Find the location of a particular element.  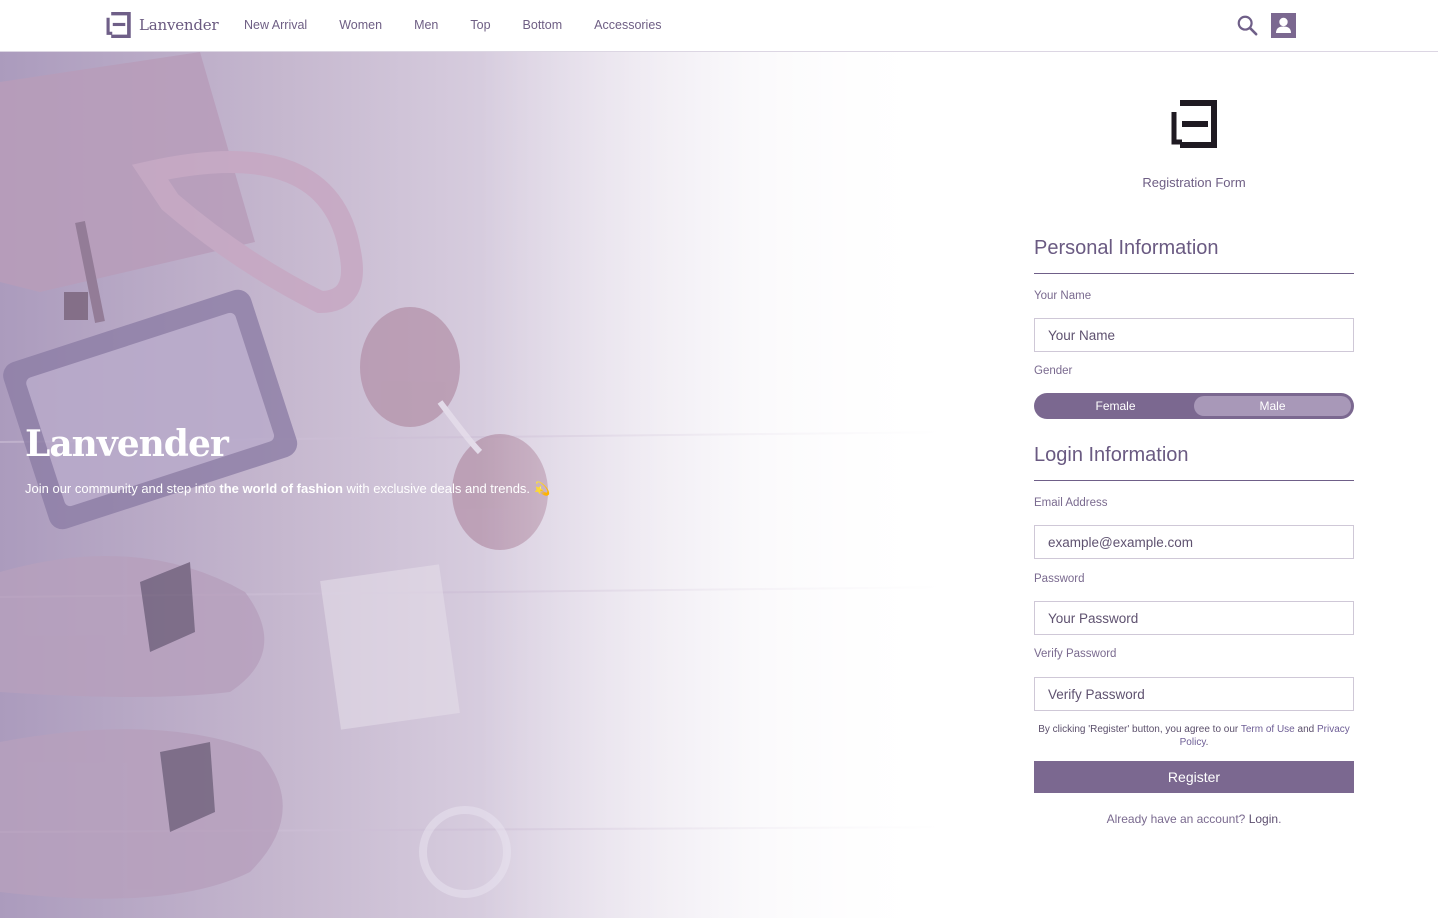

nav-link-top: Top is located at coordinates (480, 25).